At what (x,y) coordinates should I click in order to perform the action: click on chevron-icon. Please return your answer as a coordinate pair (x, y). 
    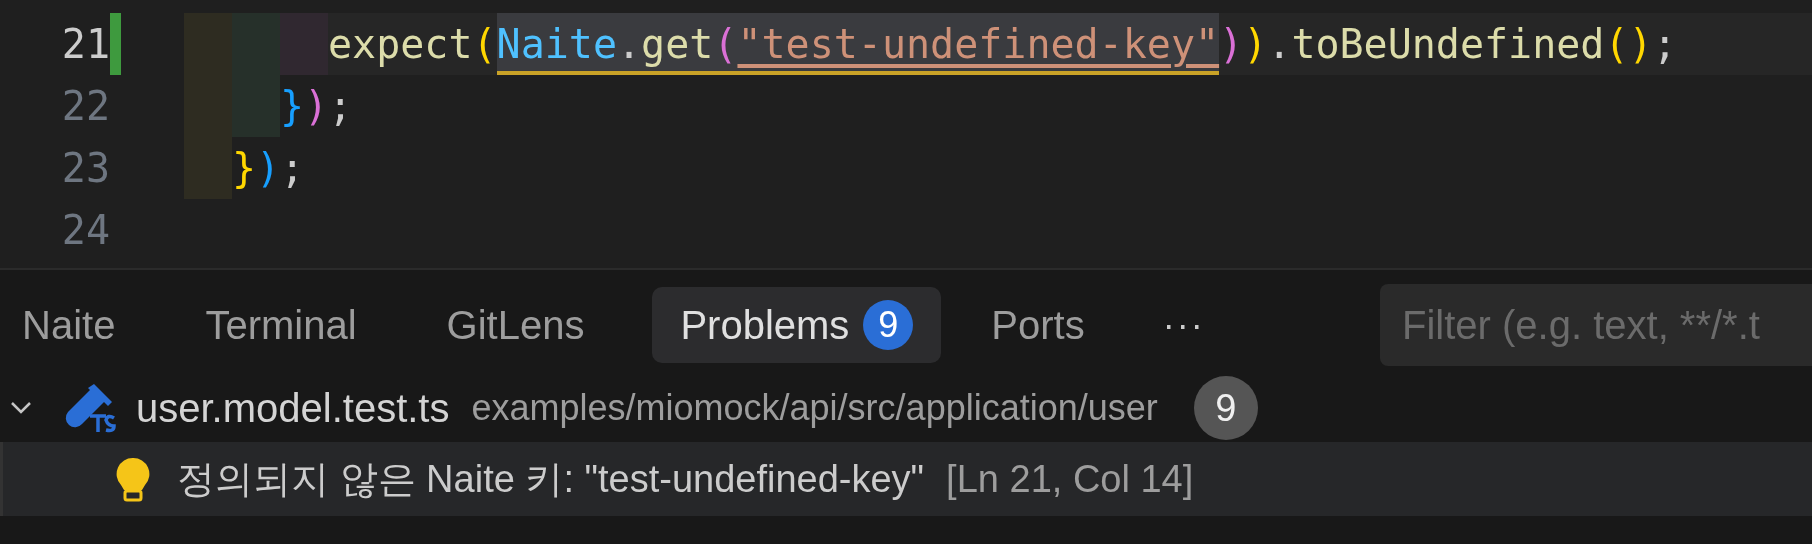
    Looking at the image, I should click on (21, 408).